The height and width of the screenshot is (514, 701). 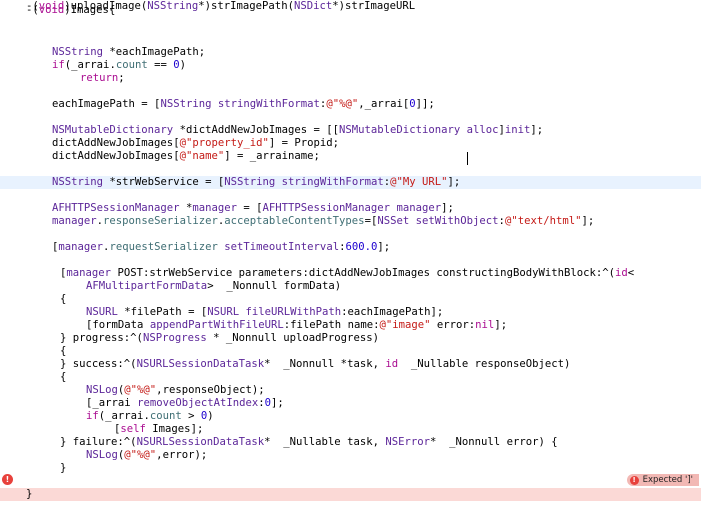 I want to click on error-line: }, so click(x=350, y=494).